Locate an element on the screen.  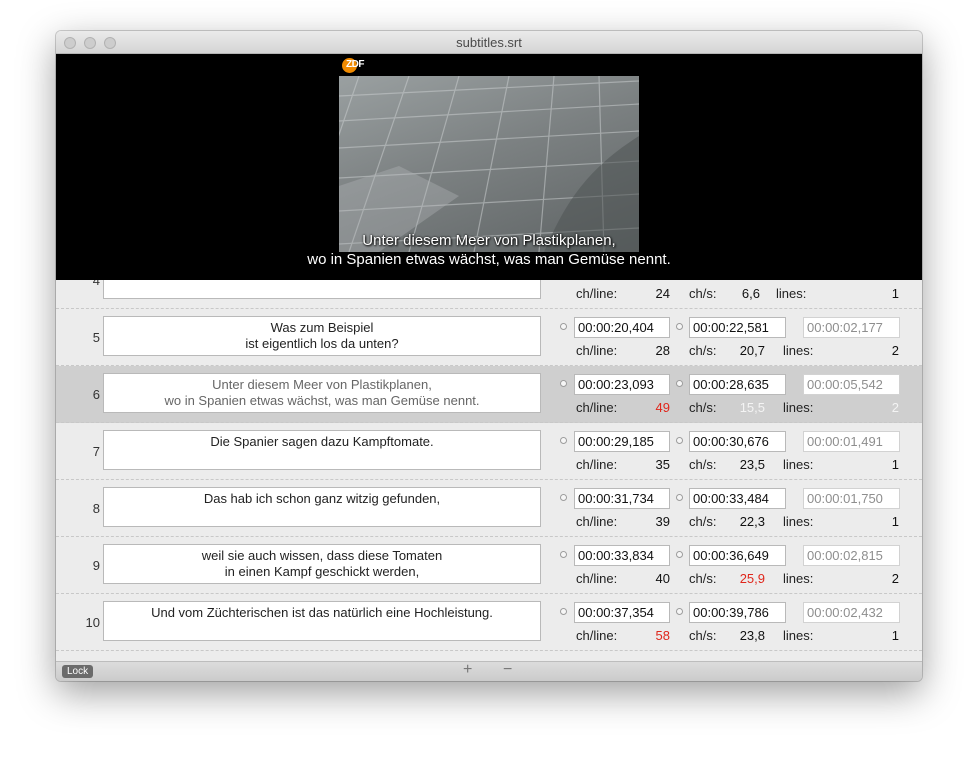
subtitle-text-line: Was zum Beispiel is located at coordinates (322, 327).